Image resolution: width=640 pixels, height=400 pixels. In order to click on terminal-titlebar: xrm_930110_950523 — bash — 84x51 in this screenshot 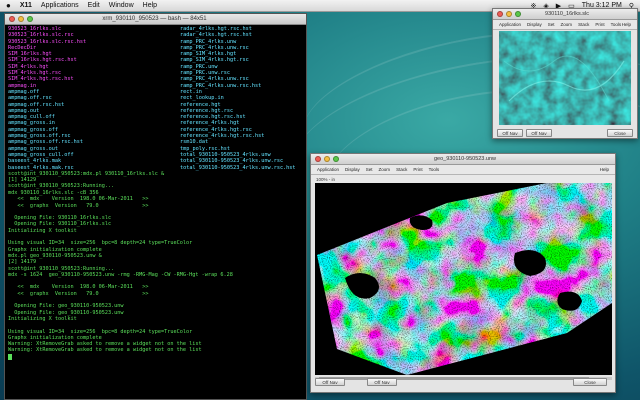, I will do `click(155, 19)`.